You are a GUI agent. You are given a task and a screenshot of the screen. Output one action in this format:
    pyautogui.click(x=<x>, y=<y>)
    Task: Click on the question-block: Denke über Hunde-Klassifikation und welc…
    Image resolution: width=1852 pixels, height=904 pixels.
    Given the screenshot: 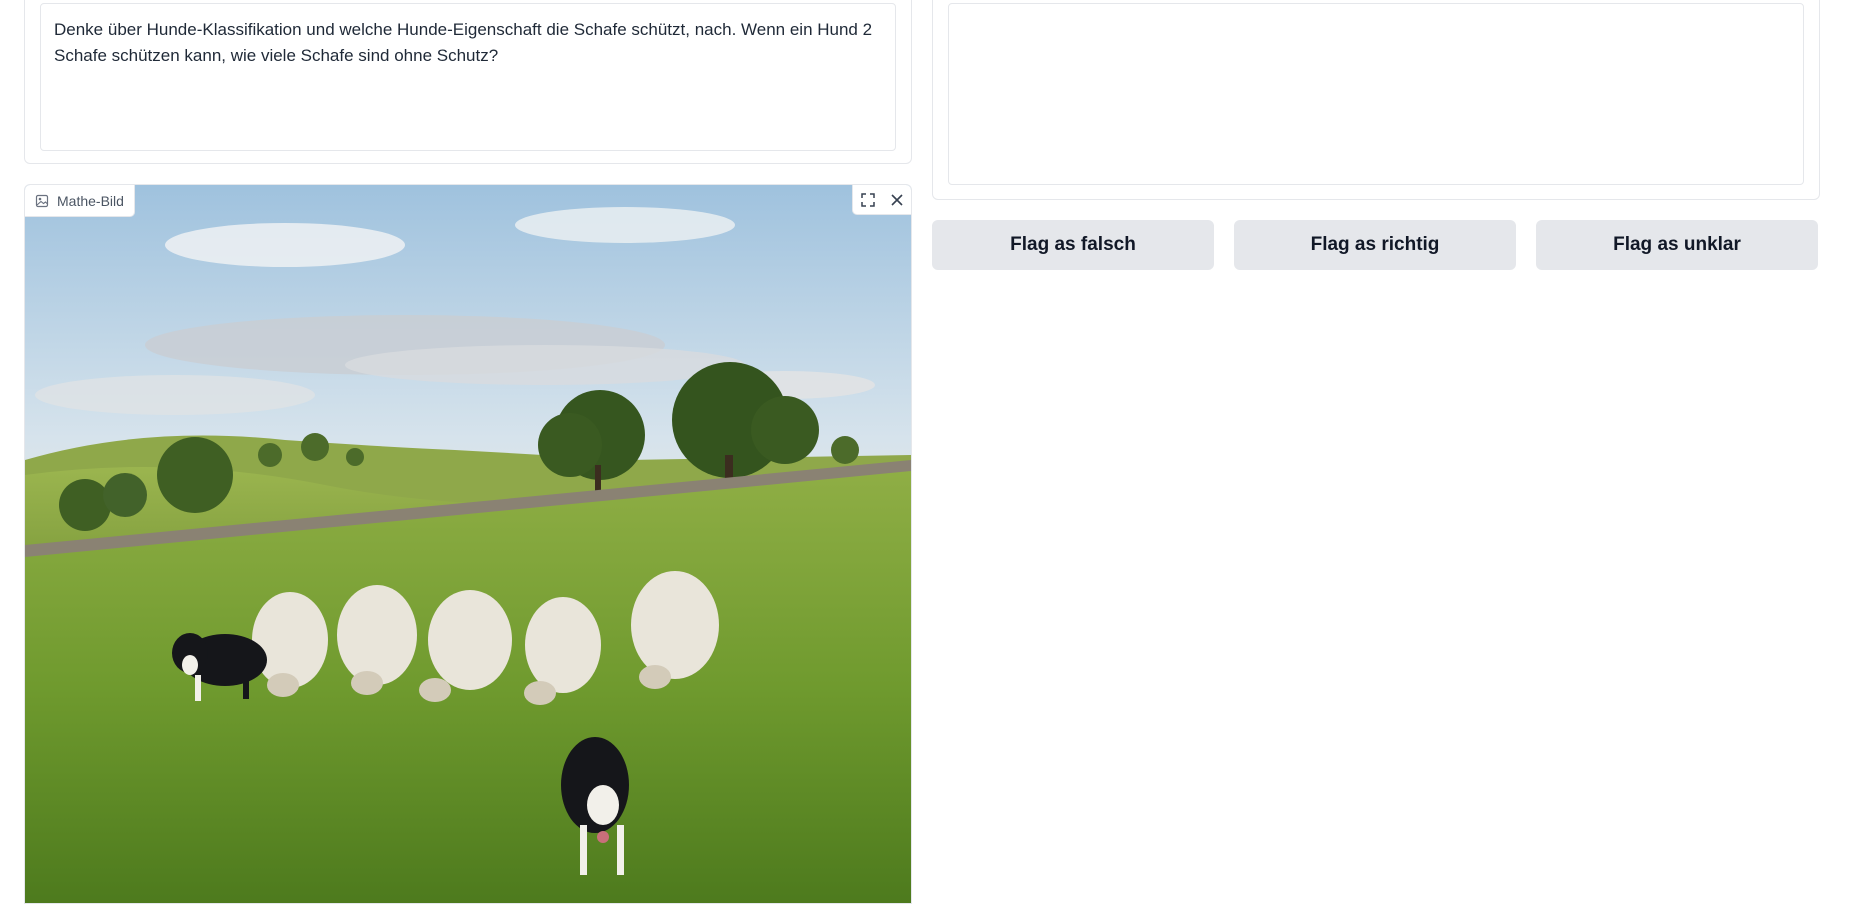 What is the action you would take?
    pyautogui.click(x=468, y=82)
    